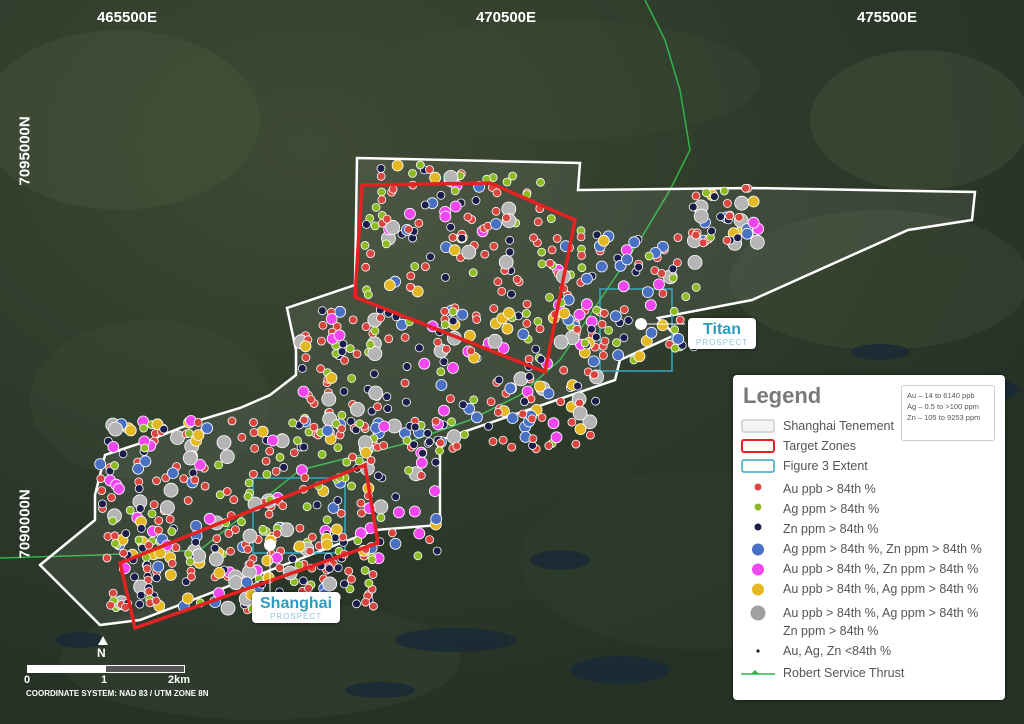 The image size is (1024, 724). Describe the element at coordinates (106, 669) in the screenshot. I see `scale-bar` at that location.